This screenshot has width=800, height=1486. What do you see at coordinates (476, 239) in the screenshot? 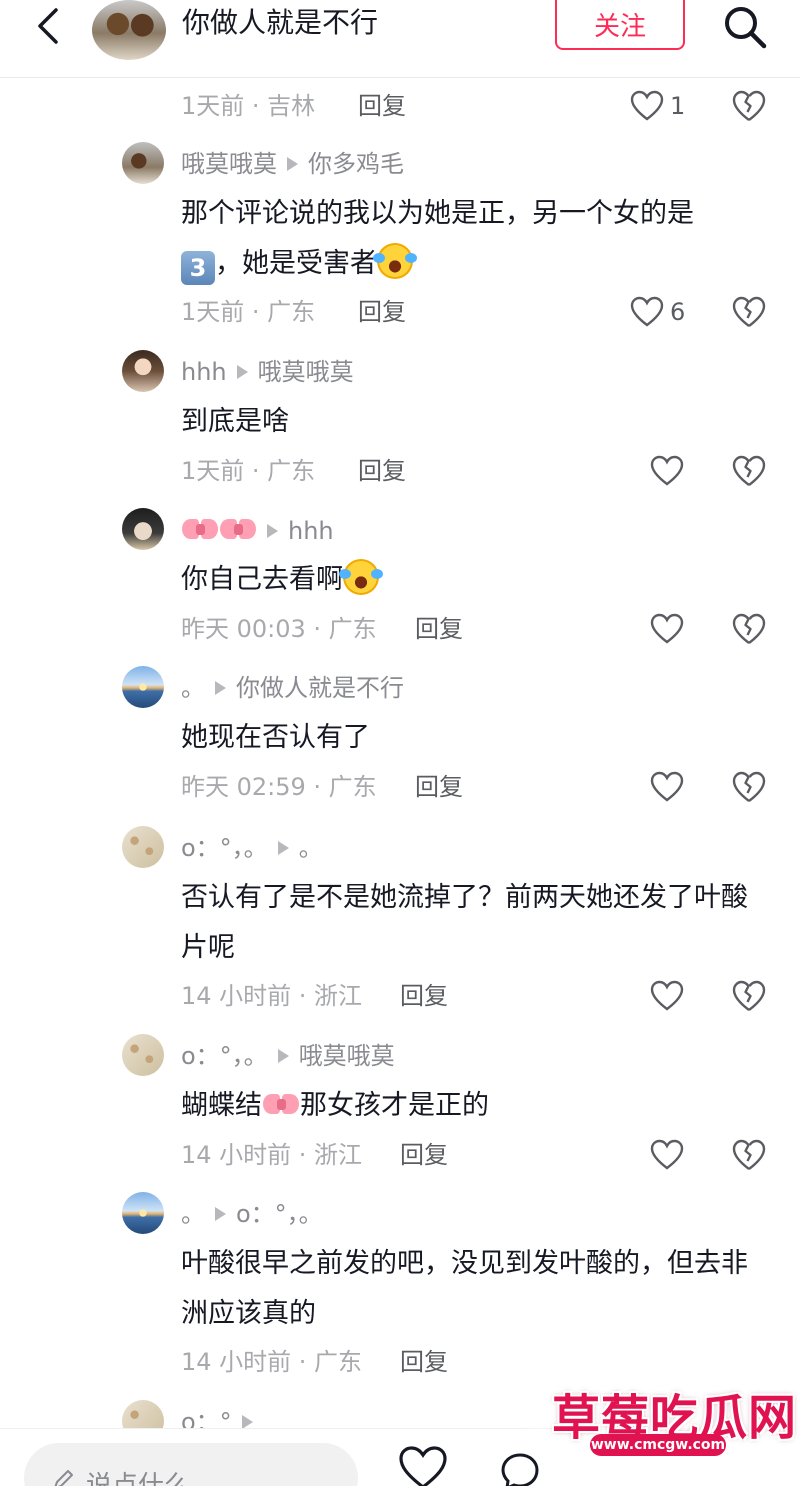
I see `comment-text: 那个评论说的我以为她是正，另一个女的是 3 ，她是受害者` at bounding box center [476, 239].